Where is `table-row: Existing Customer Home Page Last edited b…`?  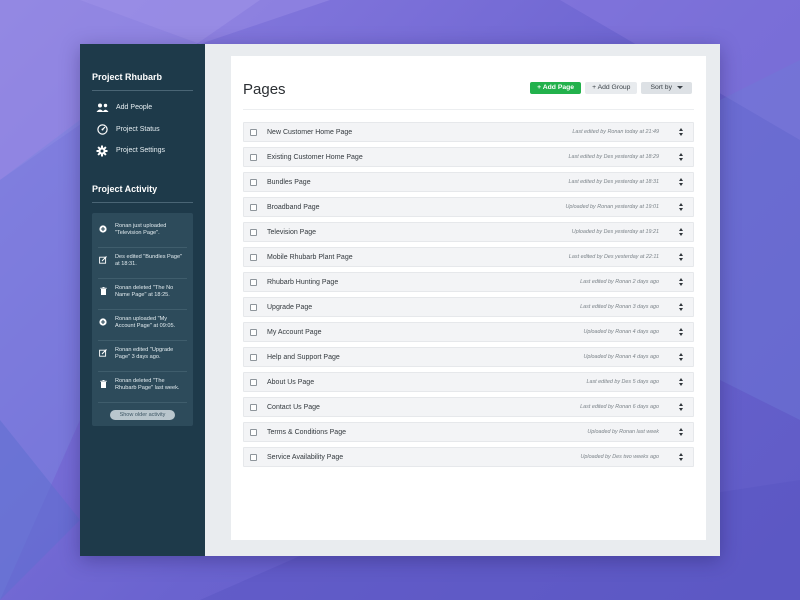 table-row: Existing Customer Home Page Last edited b… is located at coordinates (468, 157).